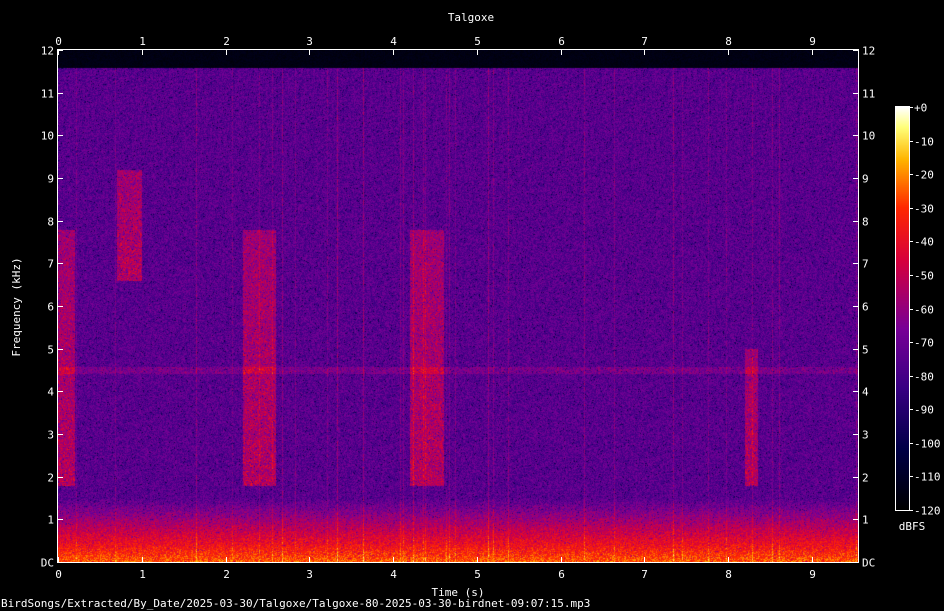 The height and width of the screenshot is (611, 944). What do you see at coordinates (924, 410) in the screenshot?
I see `colorbar-tick-label: -90` at bounding box center [924, 410].